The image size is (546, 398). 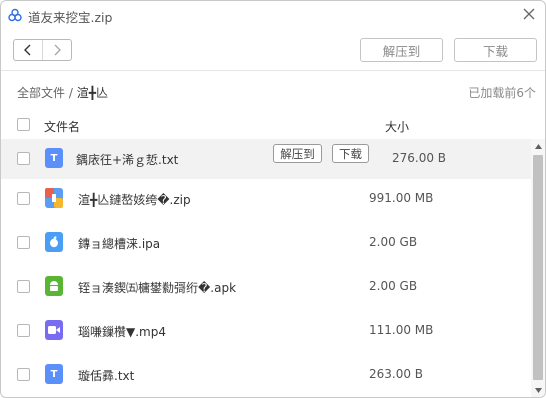 What do you see at coordinates (401, 198) in the screenshot?
I see `file-size: 991.00 MB` at bounding box center [401, 198].